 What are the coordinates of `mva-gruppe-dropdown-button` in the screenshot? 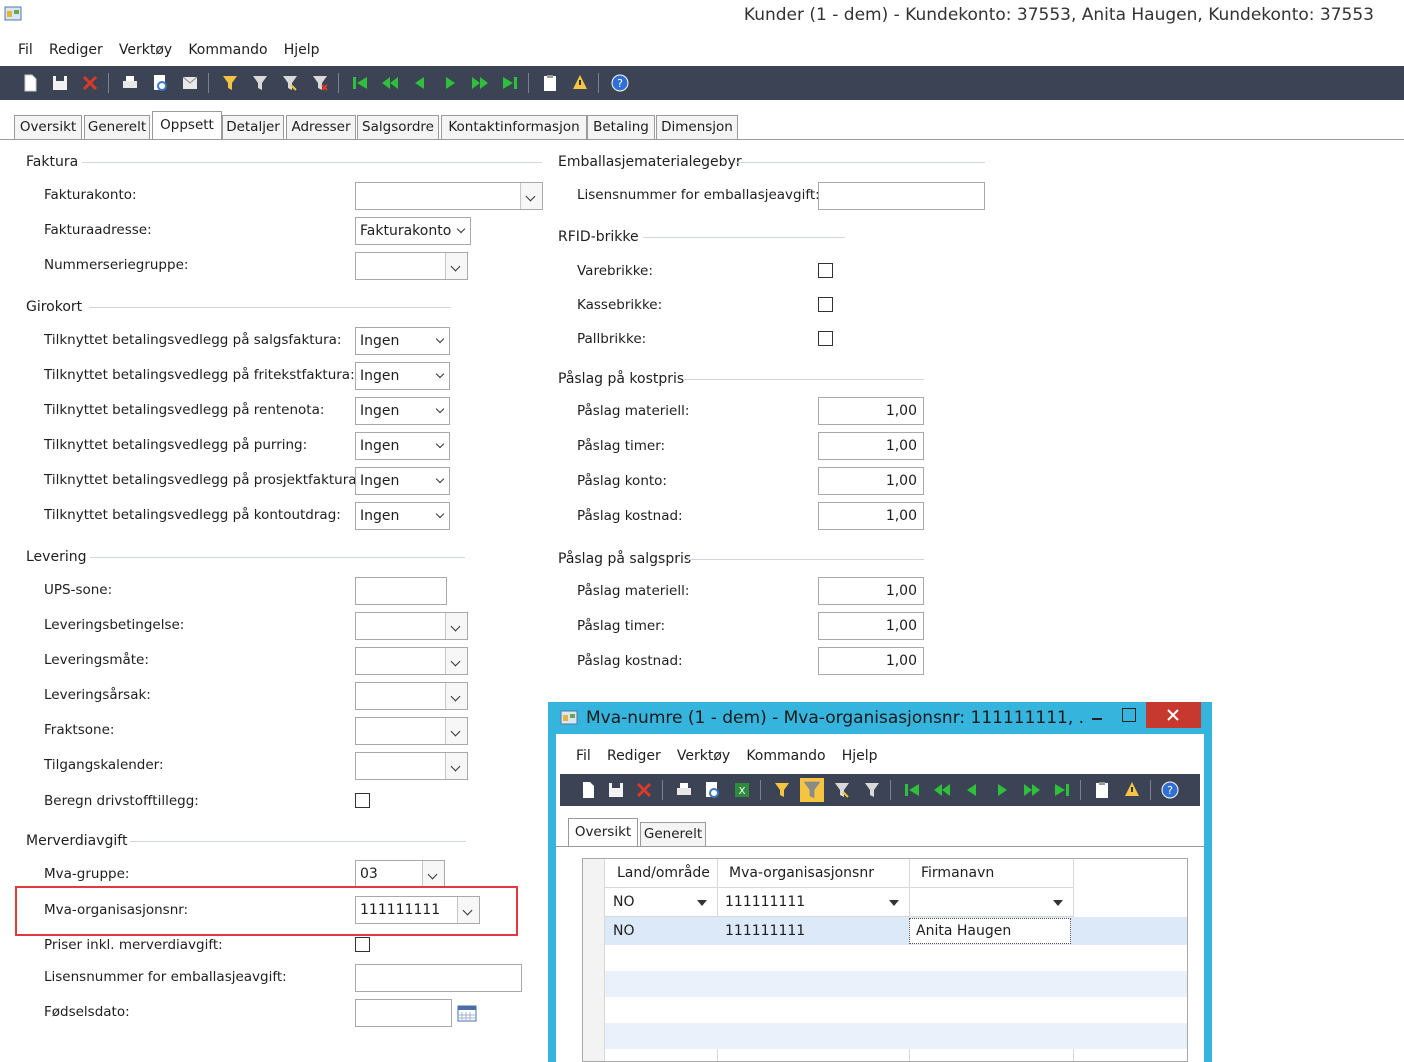 It's located at (433, 874).